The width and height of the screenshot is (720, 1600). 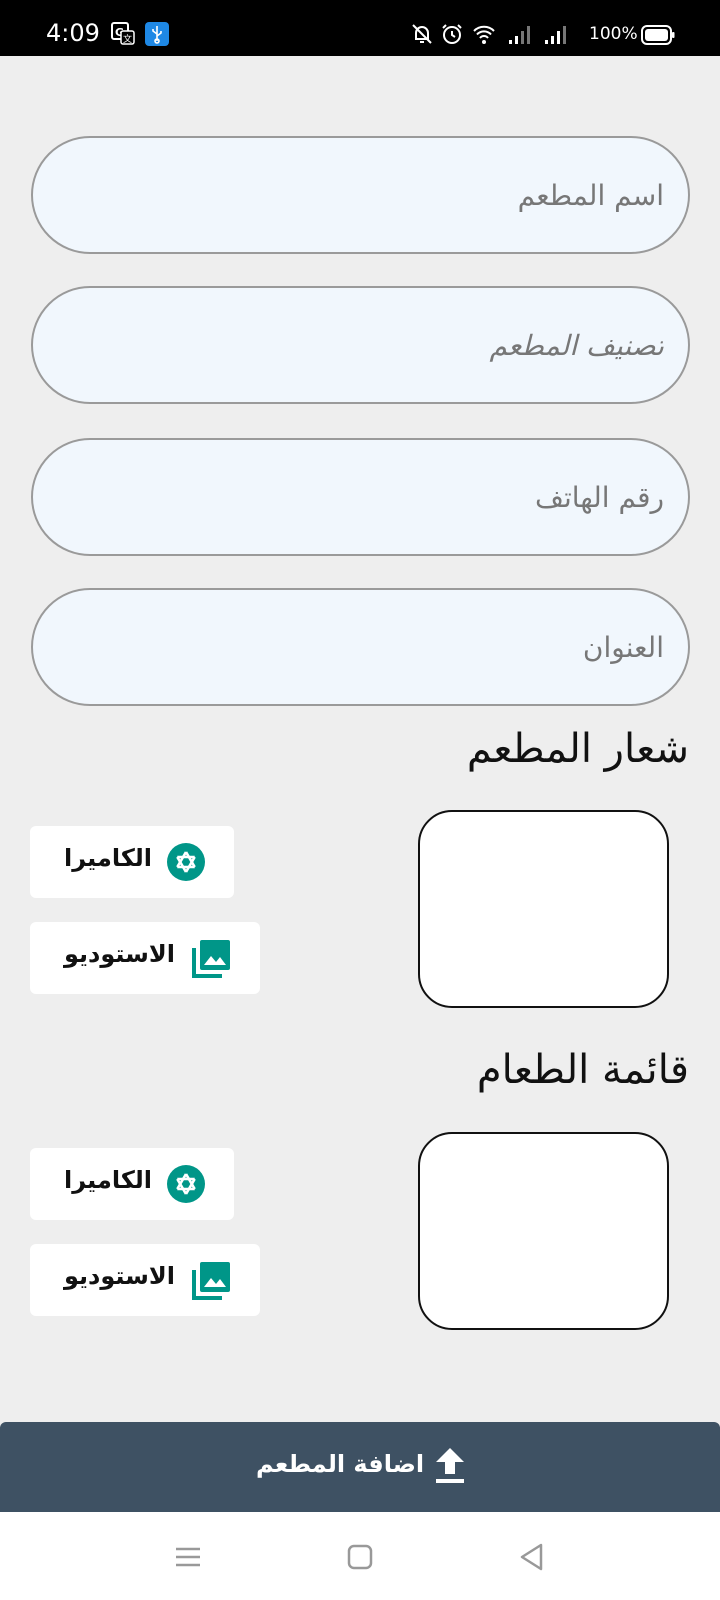 I want to click on wifi-icon, so click(x=484, y=34).